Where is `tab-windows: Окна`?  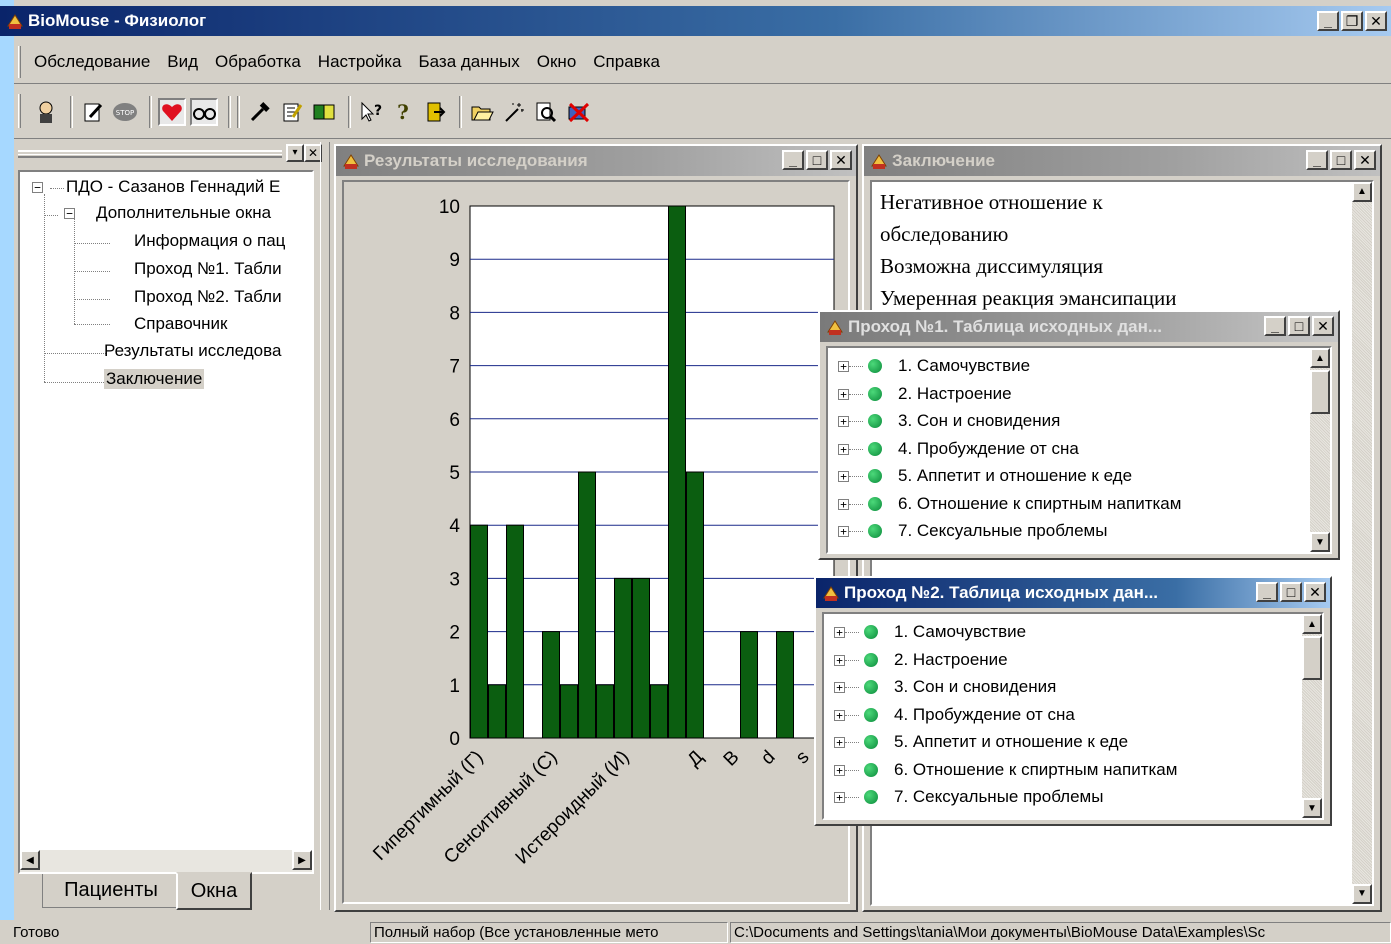
tab-windows: Окна is located at coordinates (214, 891).